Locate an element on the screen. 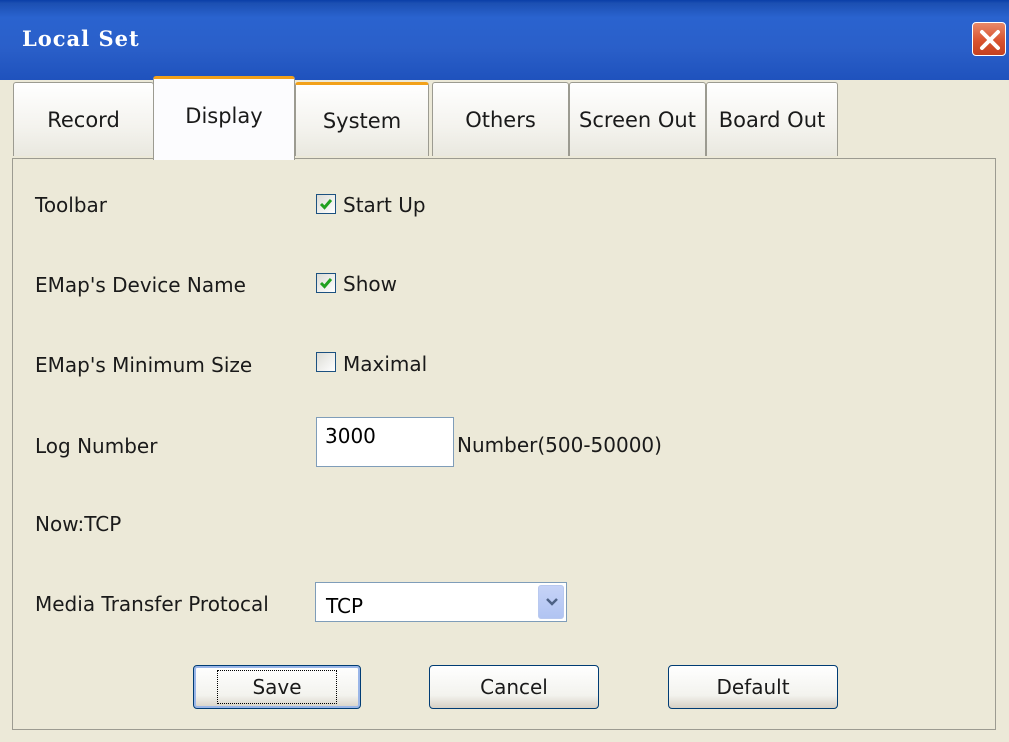 This screenshot has height=742, width=1009. media-protocol-value: TCP is located at coordinates (345, 606).